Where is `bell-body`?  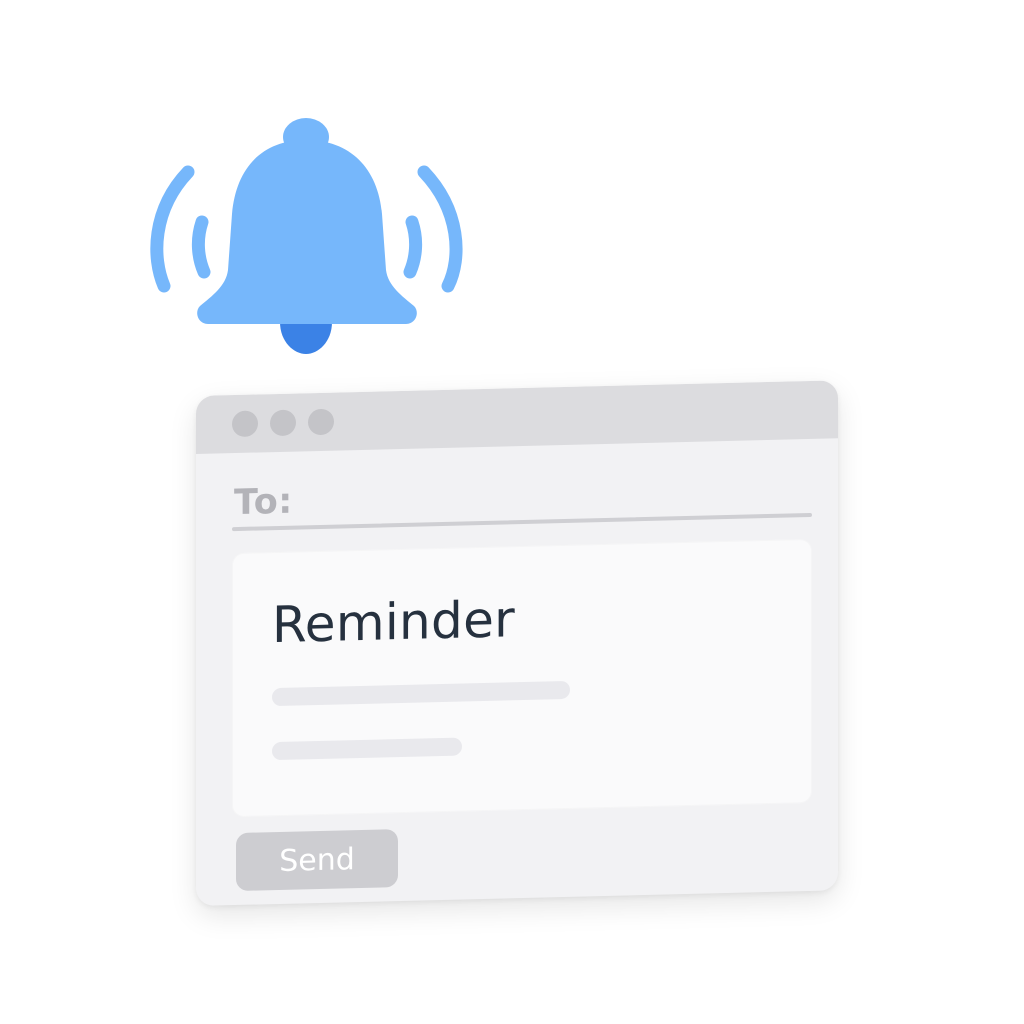
bell-body is located at coordinates (307, 232).